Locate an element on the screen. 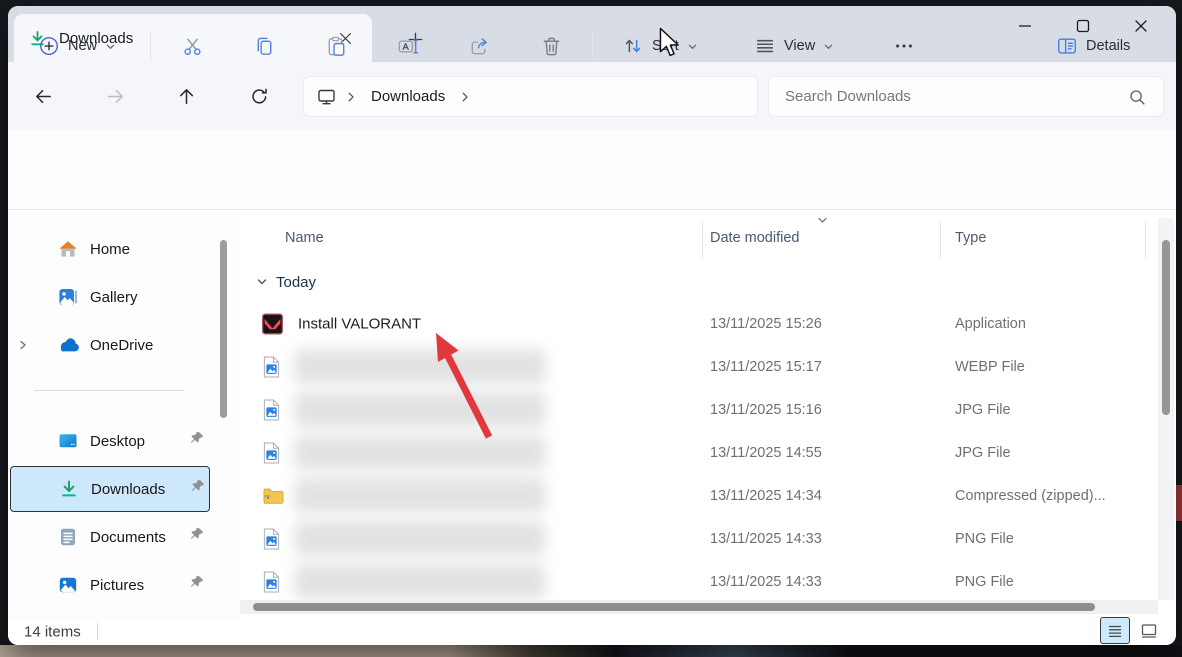 The height and width of the screenshot is (657, 1182). sidebar-item-desktop: Desktop is located at coordinates (110, 441).